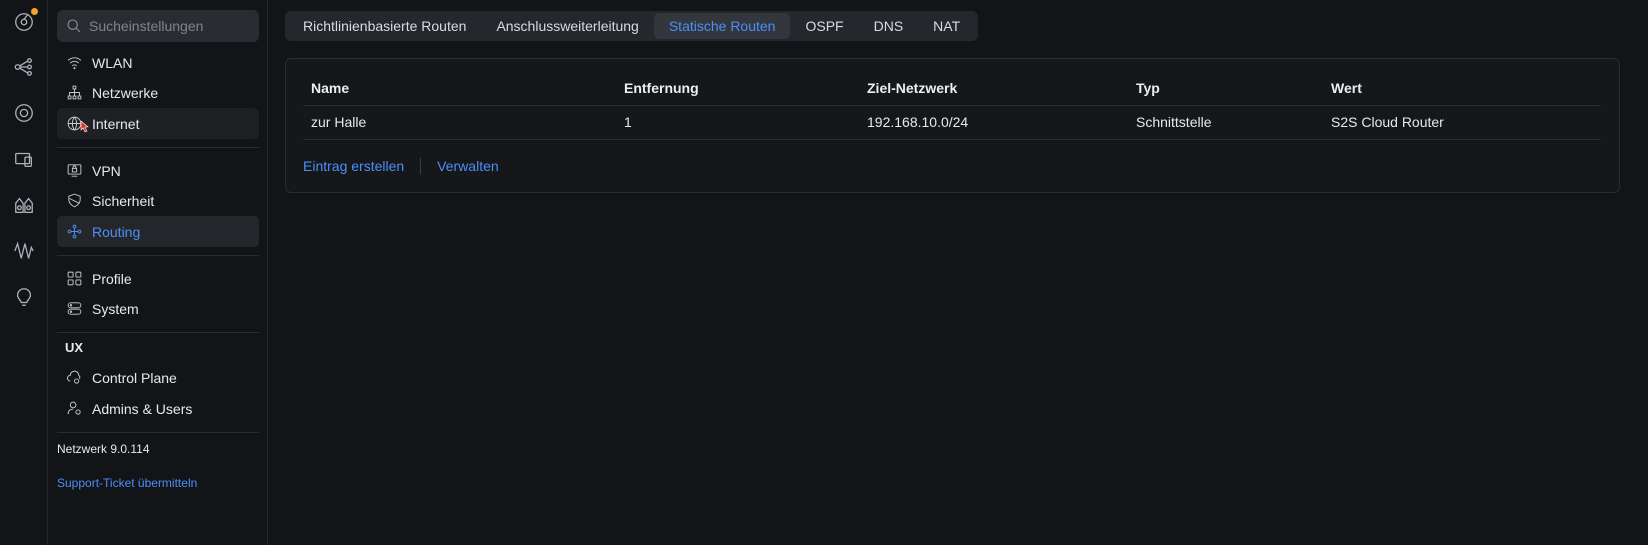  What do you see at coordinates (421, 166) in the screenshot?
I see `action-separator` at bounding box center [421, 166].